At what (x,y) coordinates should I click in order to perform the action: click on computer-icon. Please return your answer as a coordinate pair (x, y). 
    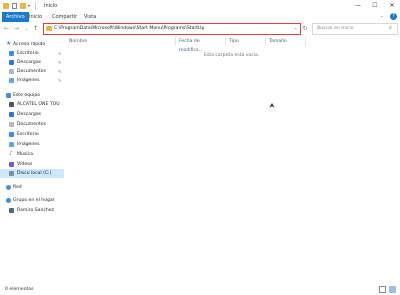
    Looking at the image, I should click on (8, 95).